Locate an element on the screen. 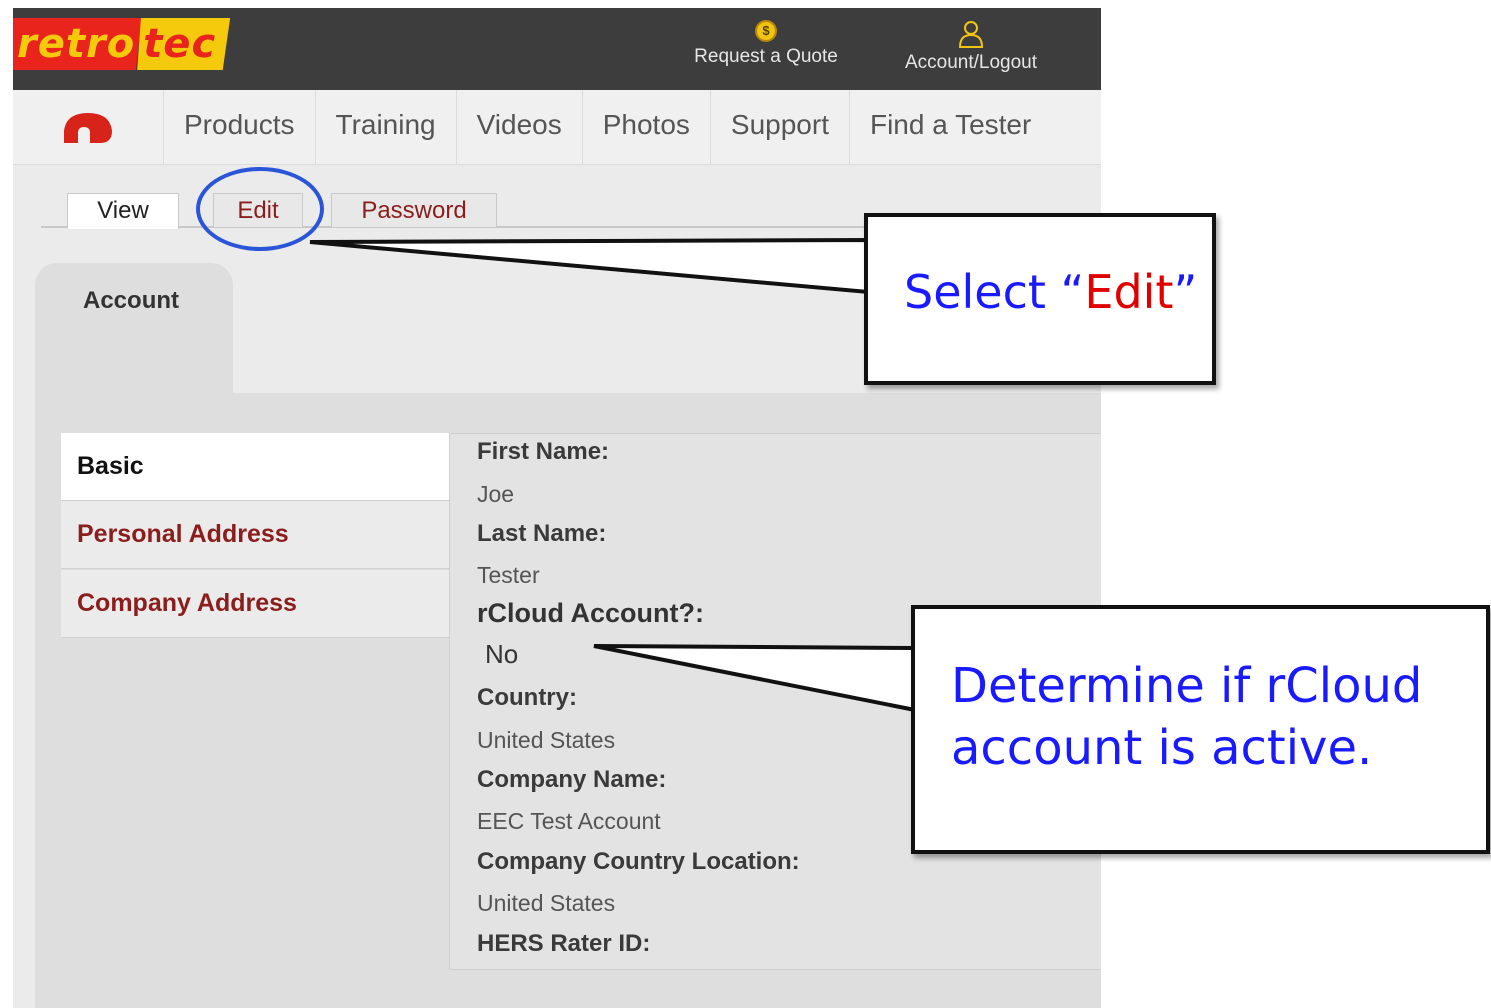 This screenshot has width=1491, height=1008. callout-select-edit-text: Select “Edit” is located at coordinates (1050, 292).